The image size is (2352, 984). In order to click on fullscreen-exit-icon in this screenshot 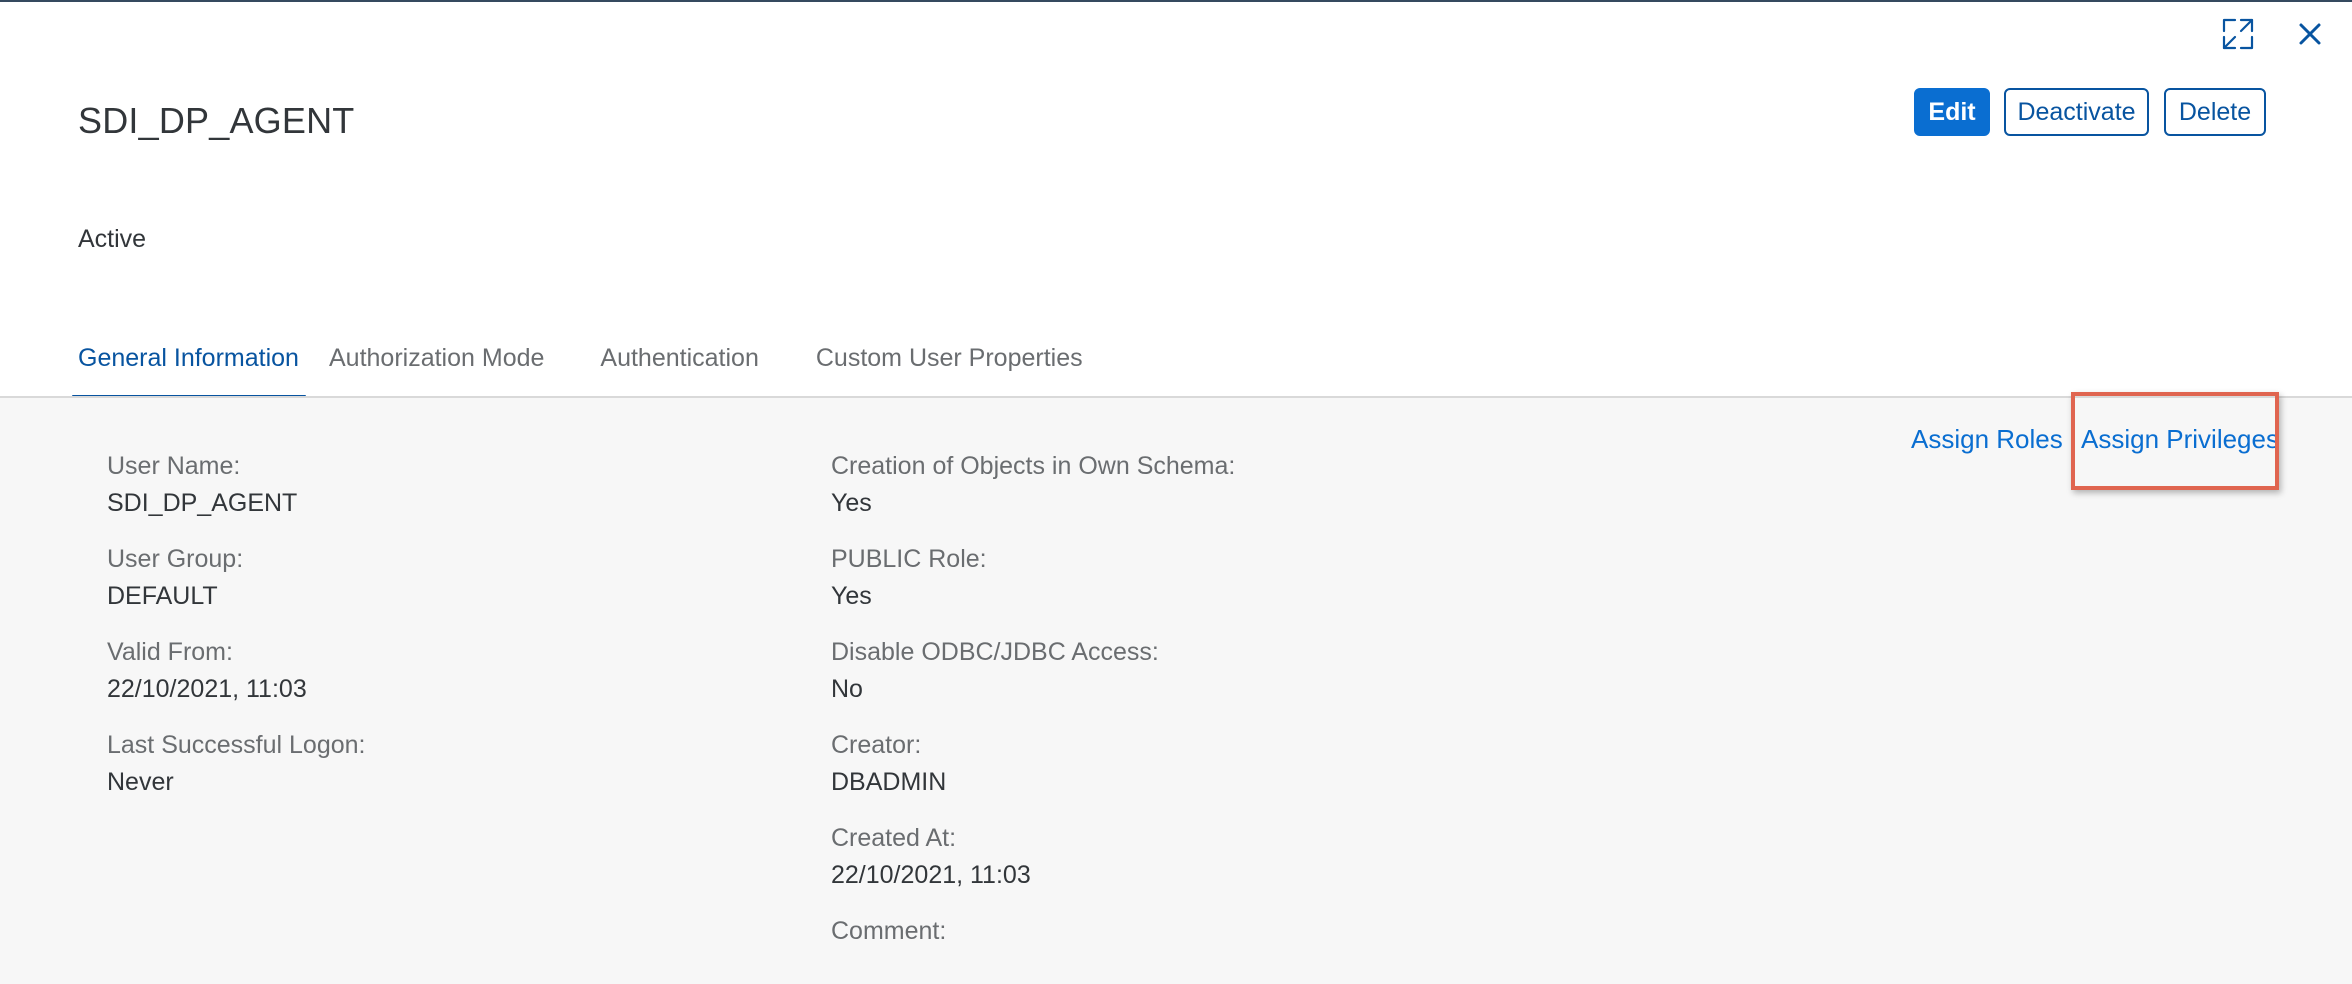, I will do `click(2238, 34)`.